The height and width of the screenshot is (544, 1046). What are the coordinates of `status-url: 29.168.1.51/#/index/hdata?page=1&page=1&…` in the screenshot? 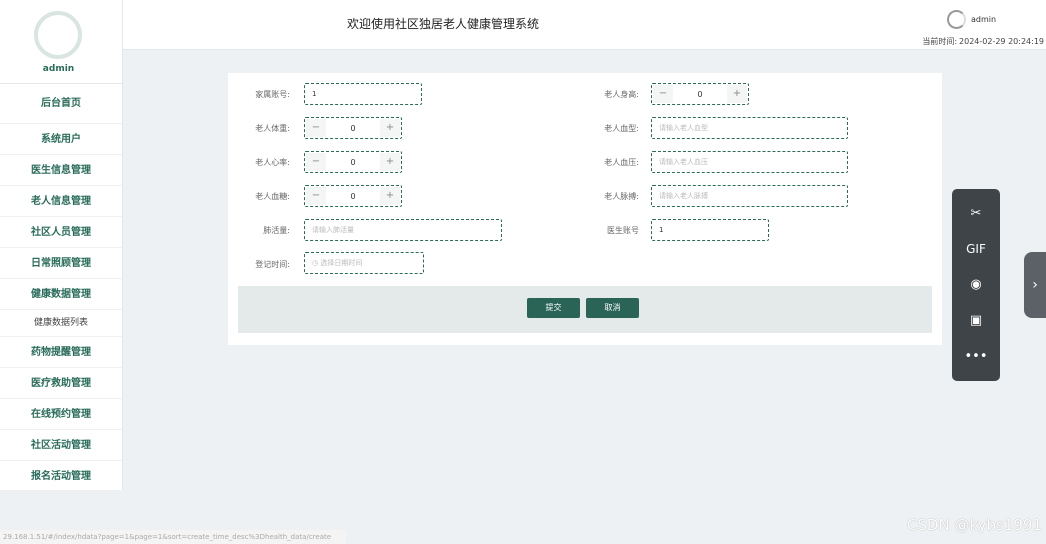 It's located at (173, 537).